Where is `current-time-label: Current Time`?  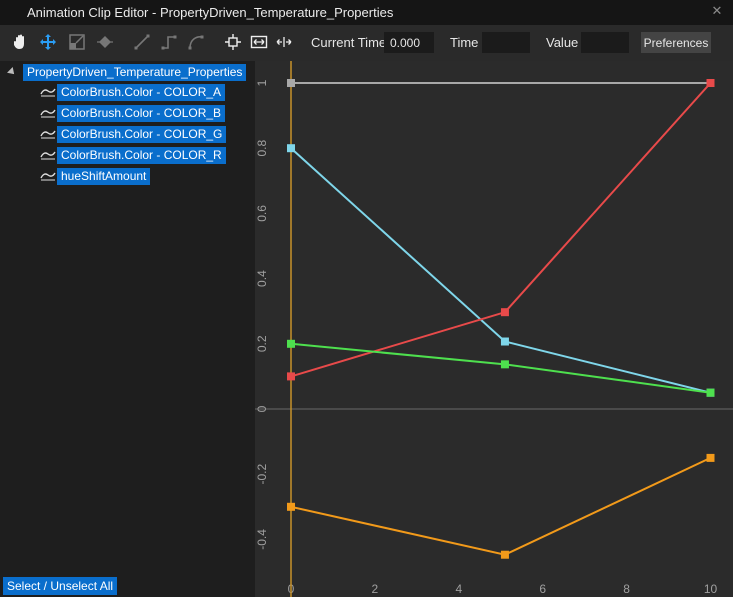 current-time-label: Current Time is located at coordinates (349, 42).